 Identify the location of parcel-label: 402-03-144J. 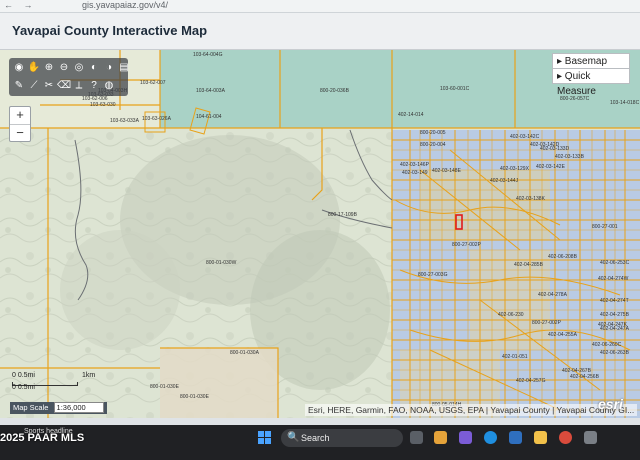
(504, 181).